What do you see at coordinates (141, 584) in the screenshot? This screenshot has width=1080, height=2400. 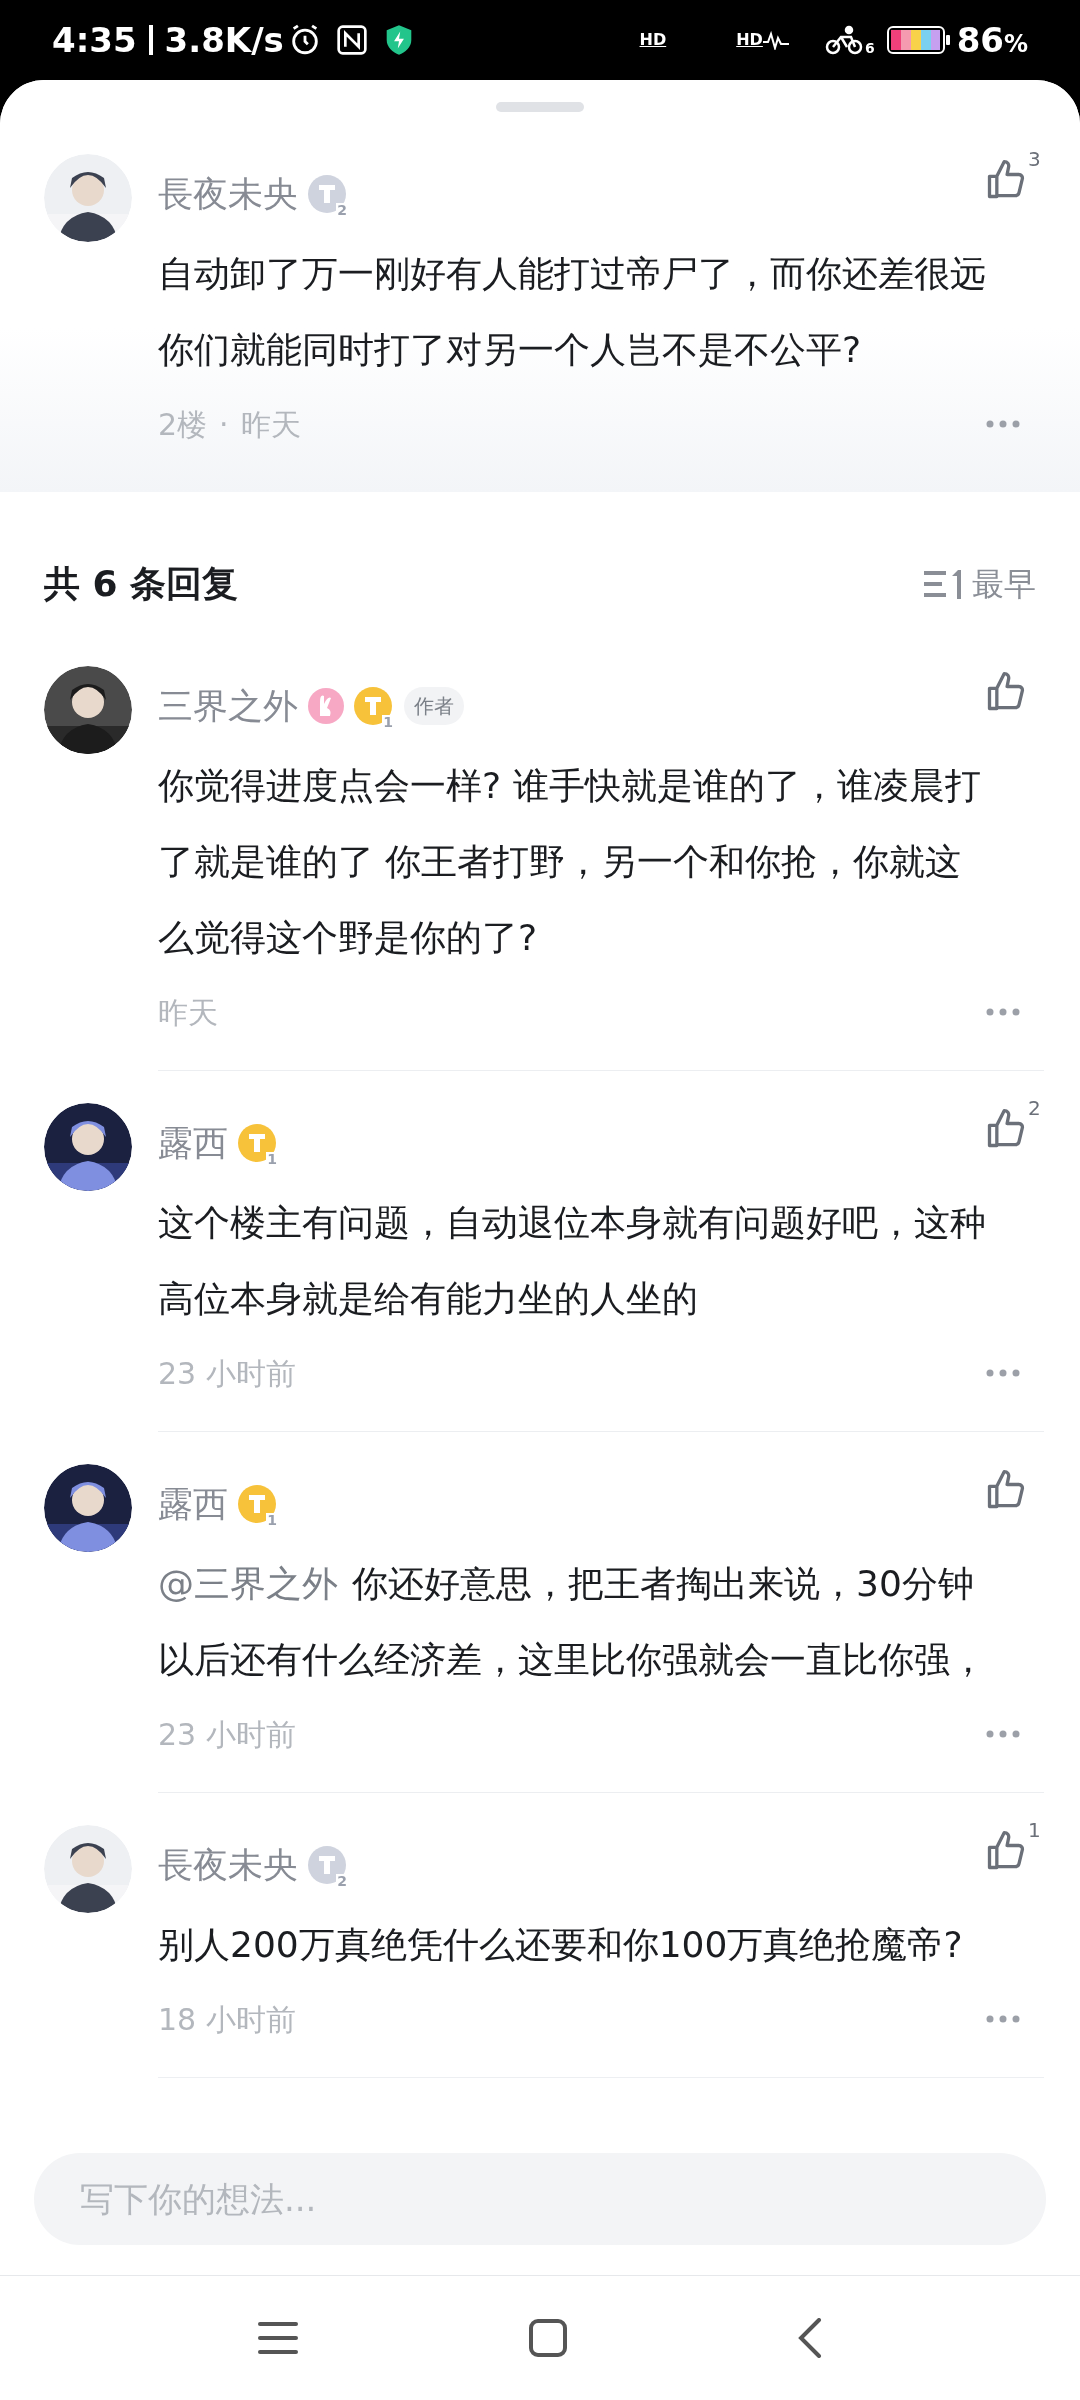 I see `replies-count-title: 共 6 条回复` at bounding box center [141, 584].